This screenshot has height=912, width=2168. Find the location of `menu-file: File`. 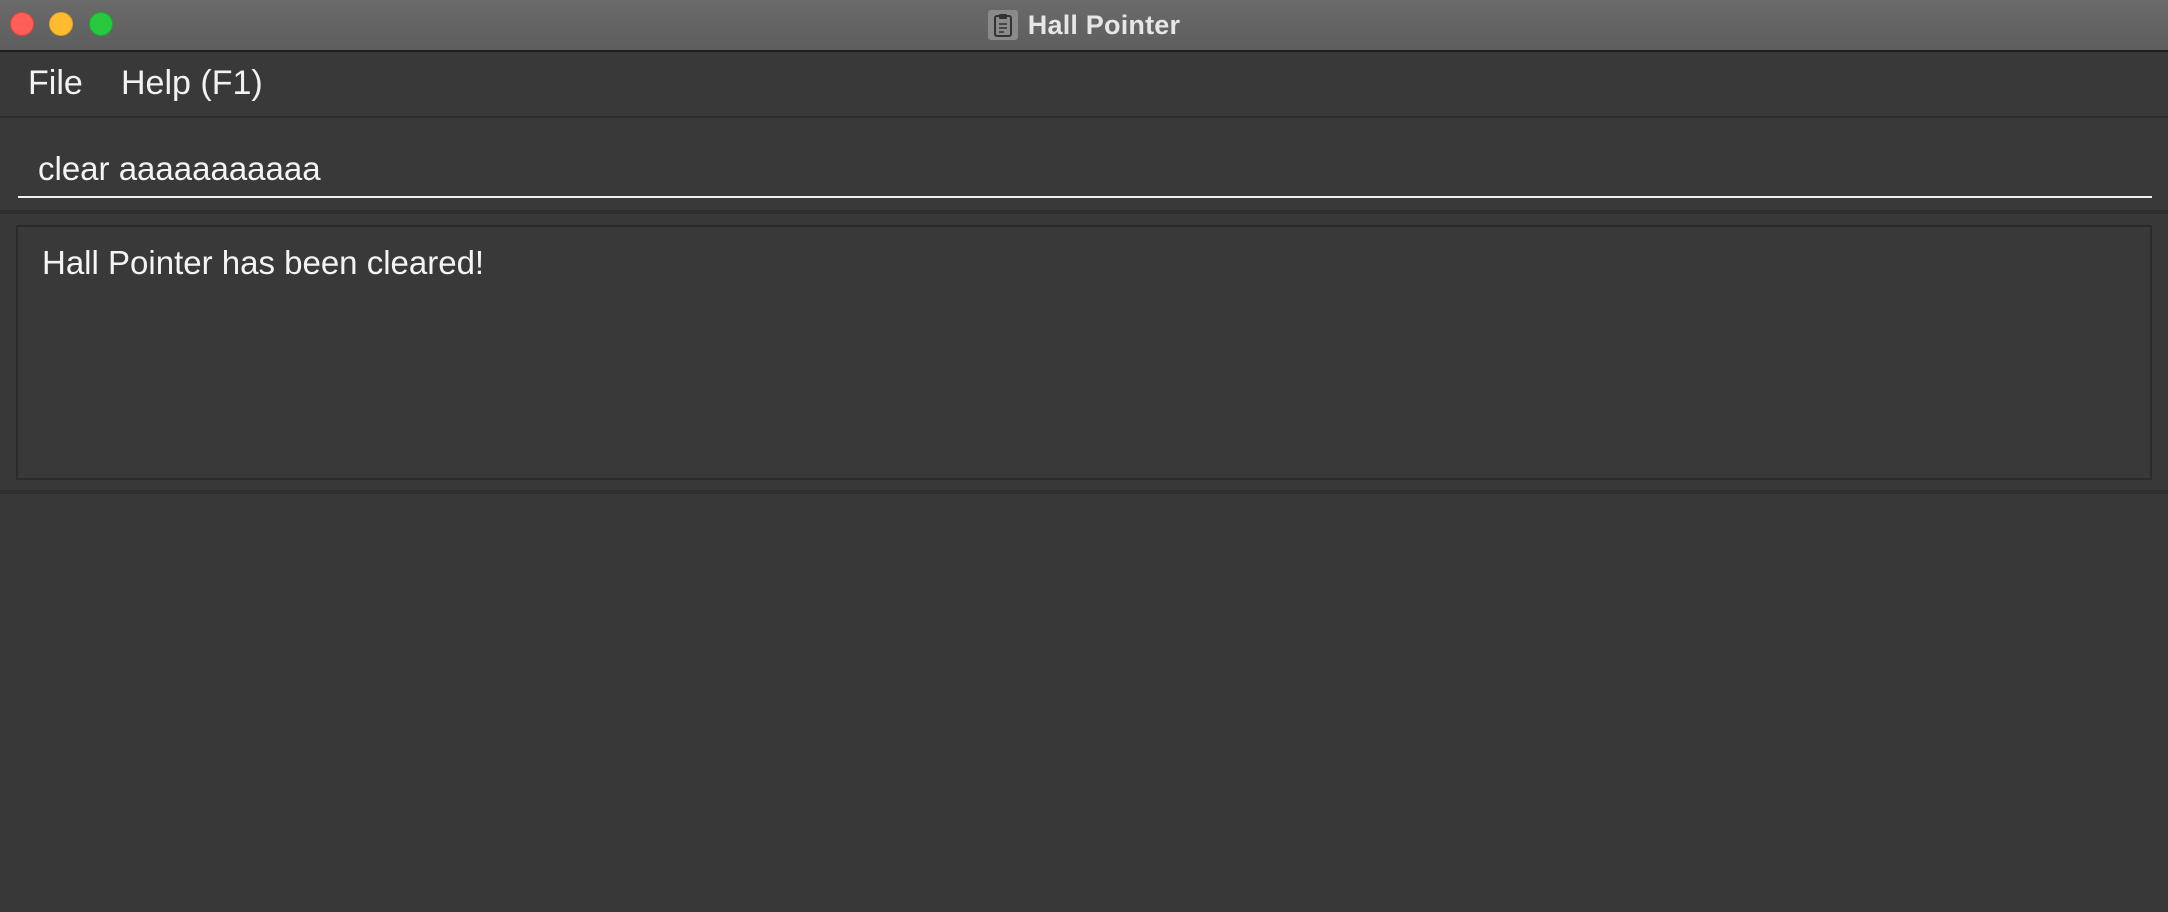

menu-file: File is located at coordinates (55, 83).